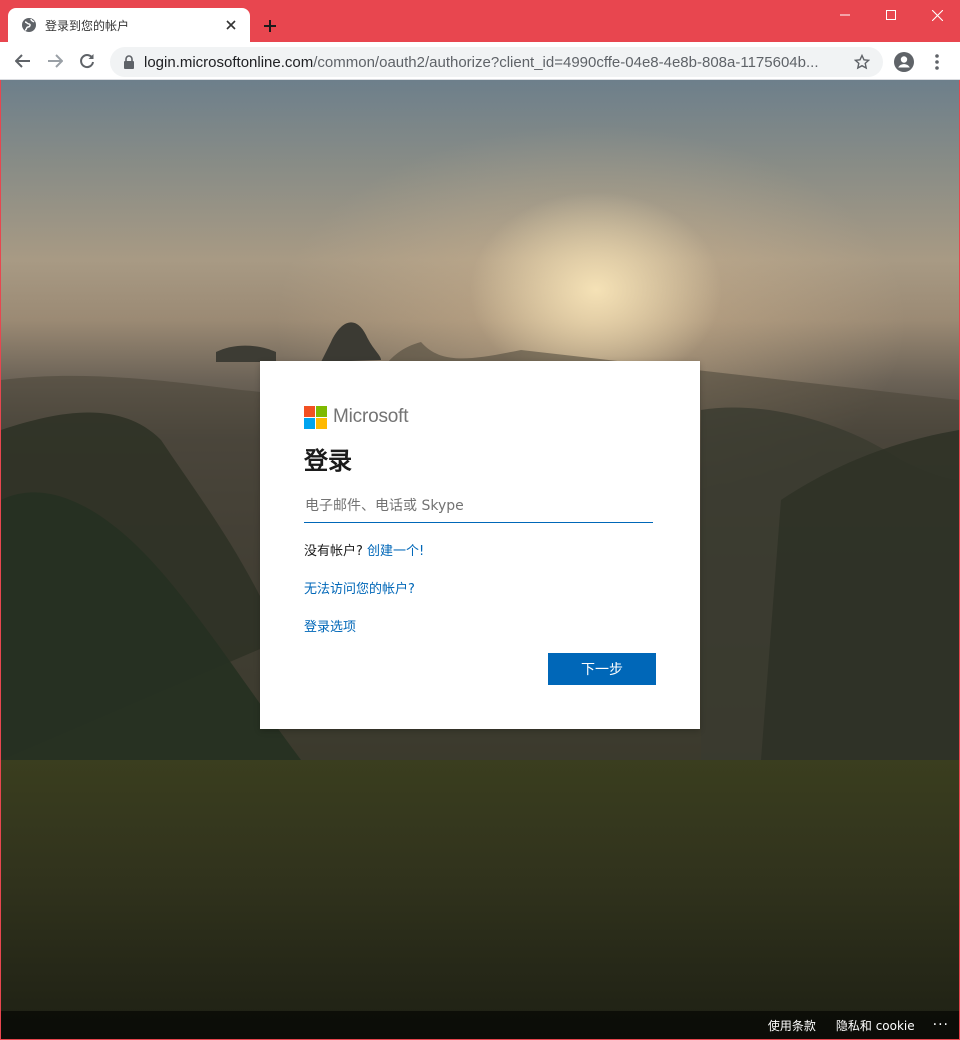 The height and width of the screenshot is (1040, 960). I want to click on new-tab-button, so click(270, 26).